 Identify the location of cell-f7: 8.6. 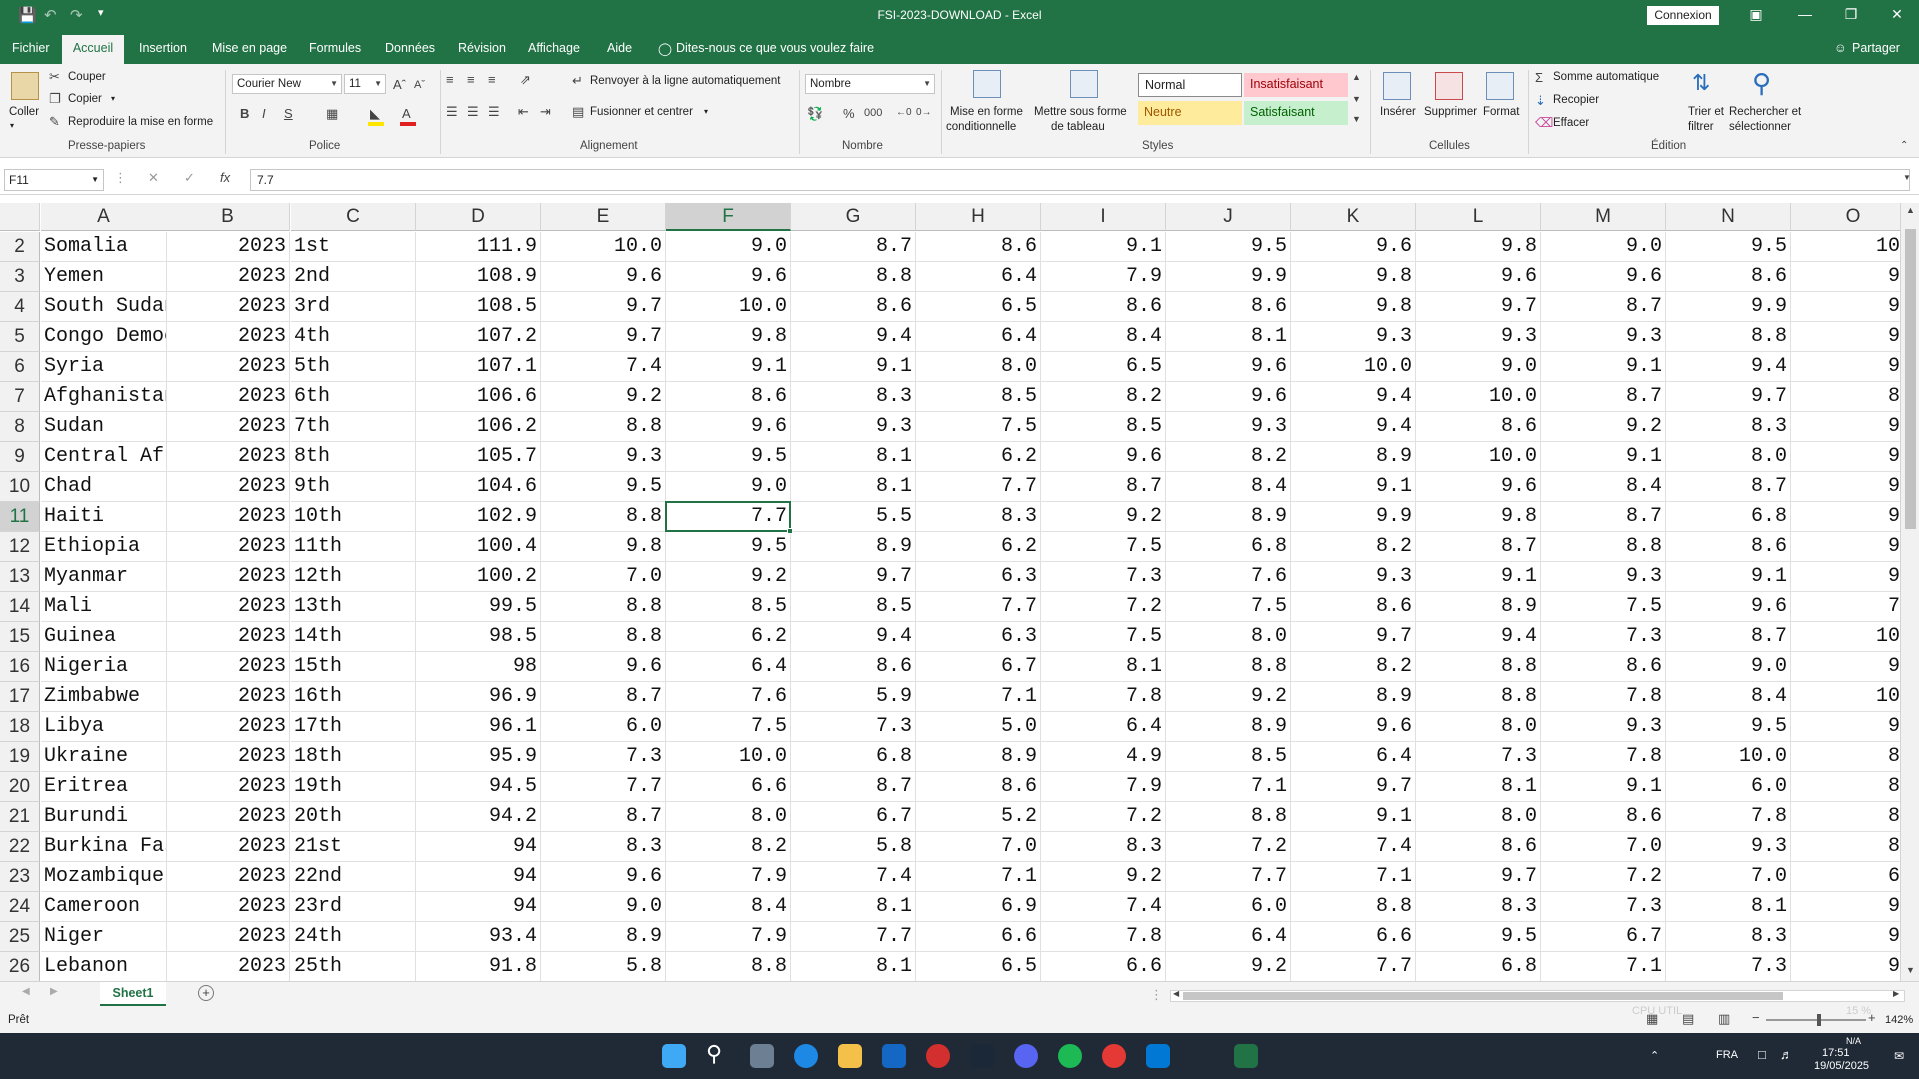
(728, 397).